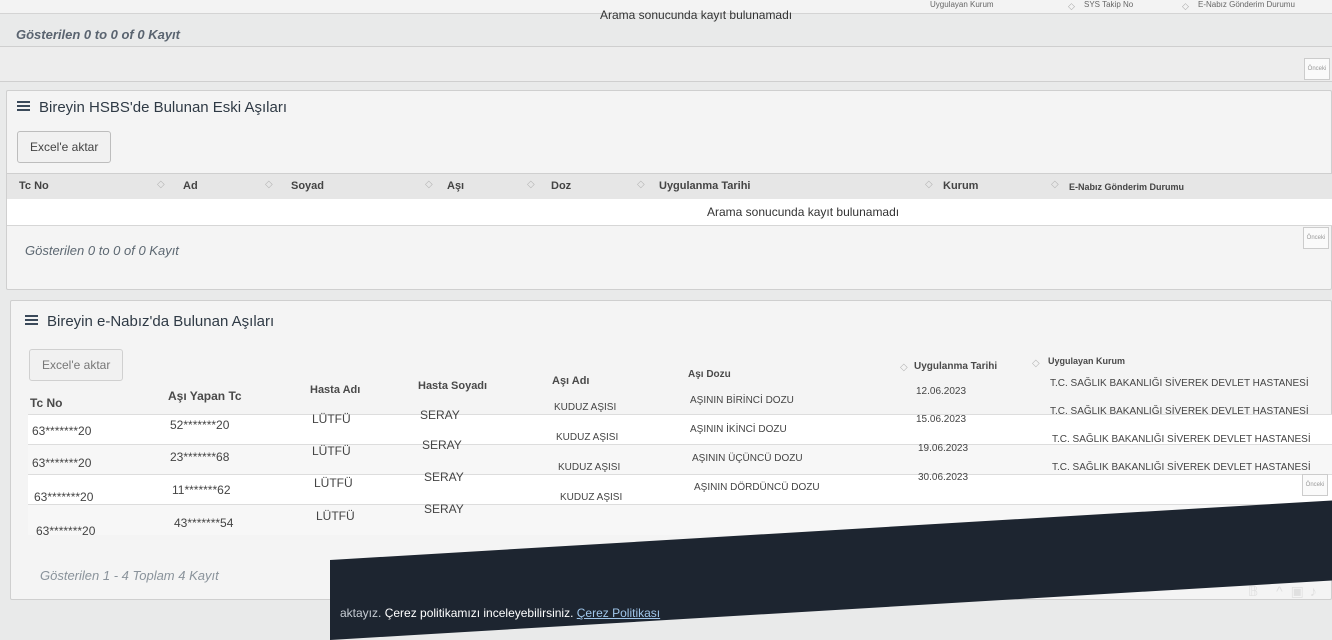 Image resolution: width=1332 pixels, height=640 pixels. I want to click on enabiz-export-excel-button: Excel'e aktar, so click(76, 365).